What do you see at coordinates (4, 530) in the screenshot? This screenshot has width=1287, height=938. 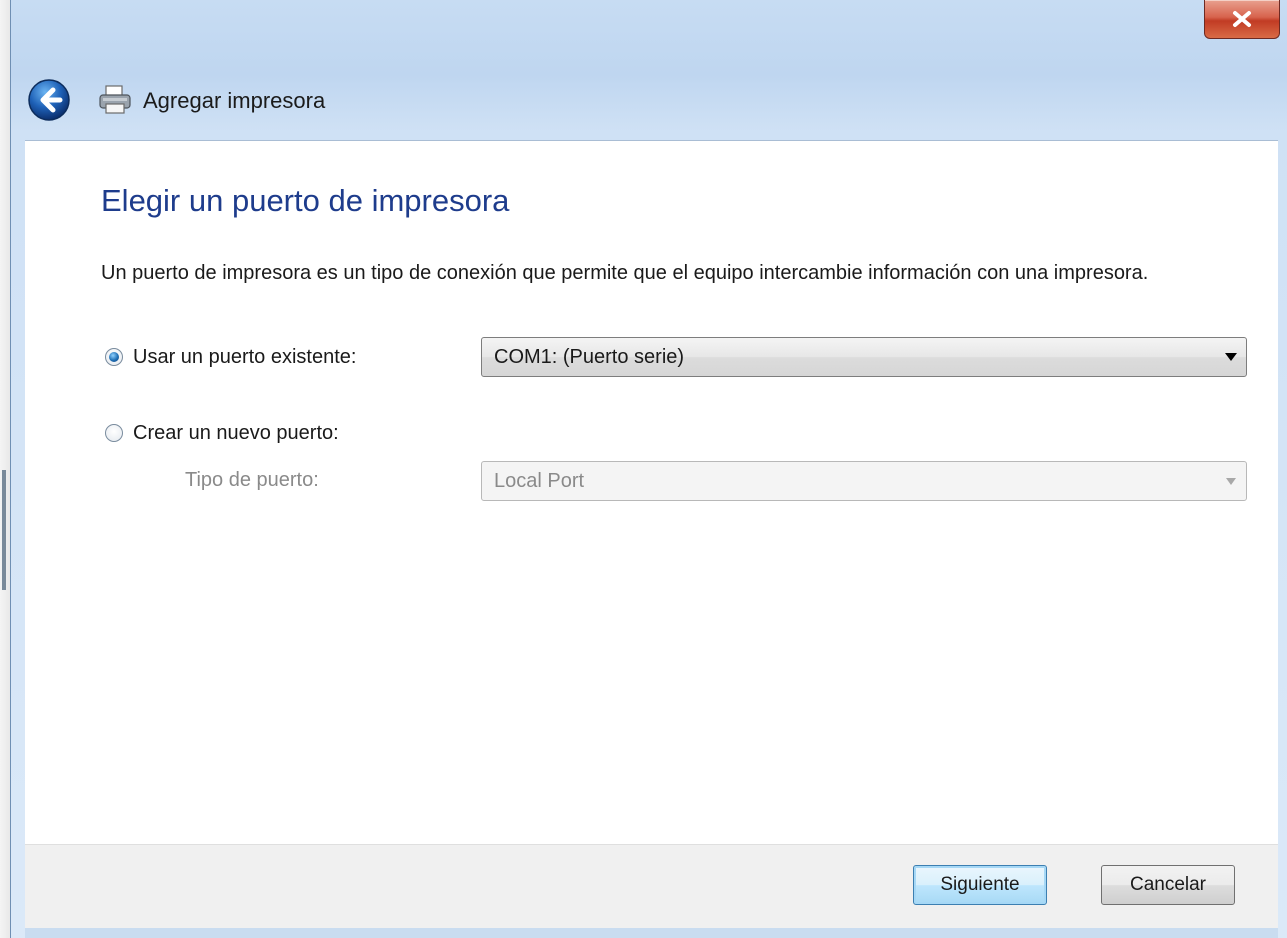 I see `edge-mark` at bounding box center [4, 530].